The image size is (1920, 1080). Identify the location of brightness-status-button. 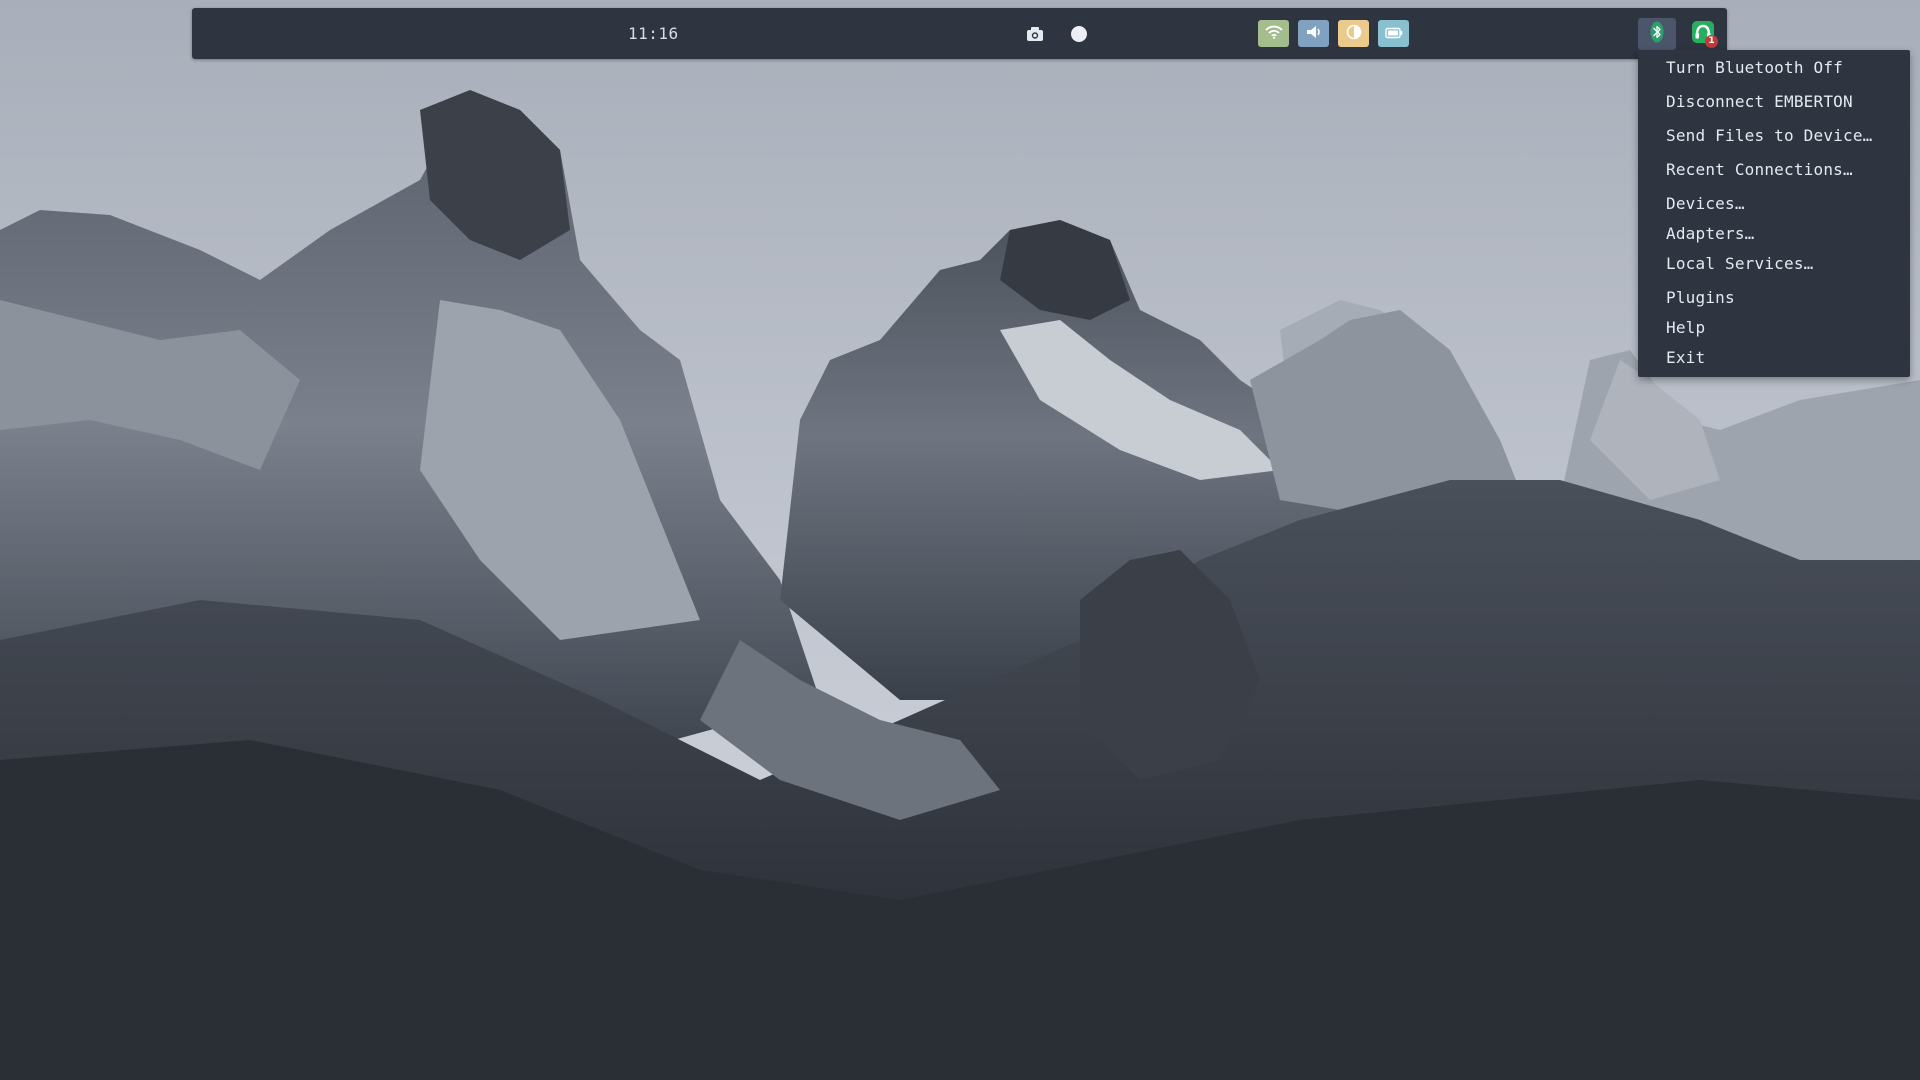
(1353, 33).